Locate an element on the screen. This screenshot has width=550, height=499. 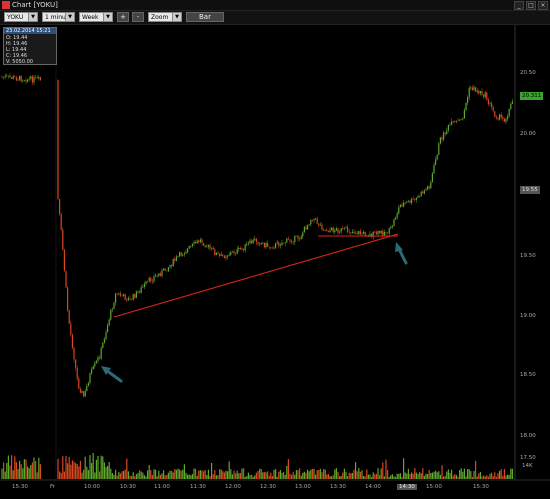
minimize-button: _ is located at coordinates (519, 5).